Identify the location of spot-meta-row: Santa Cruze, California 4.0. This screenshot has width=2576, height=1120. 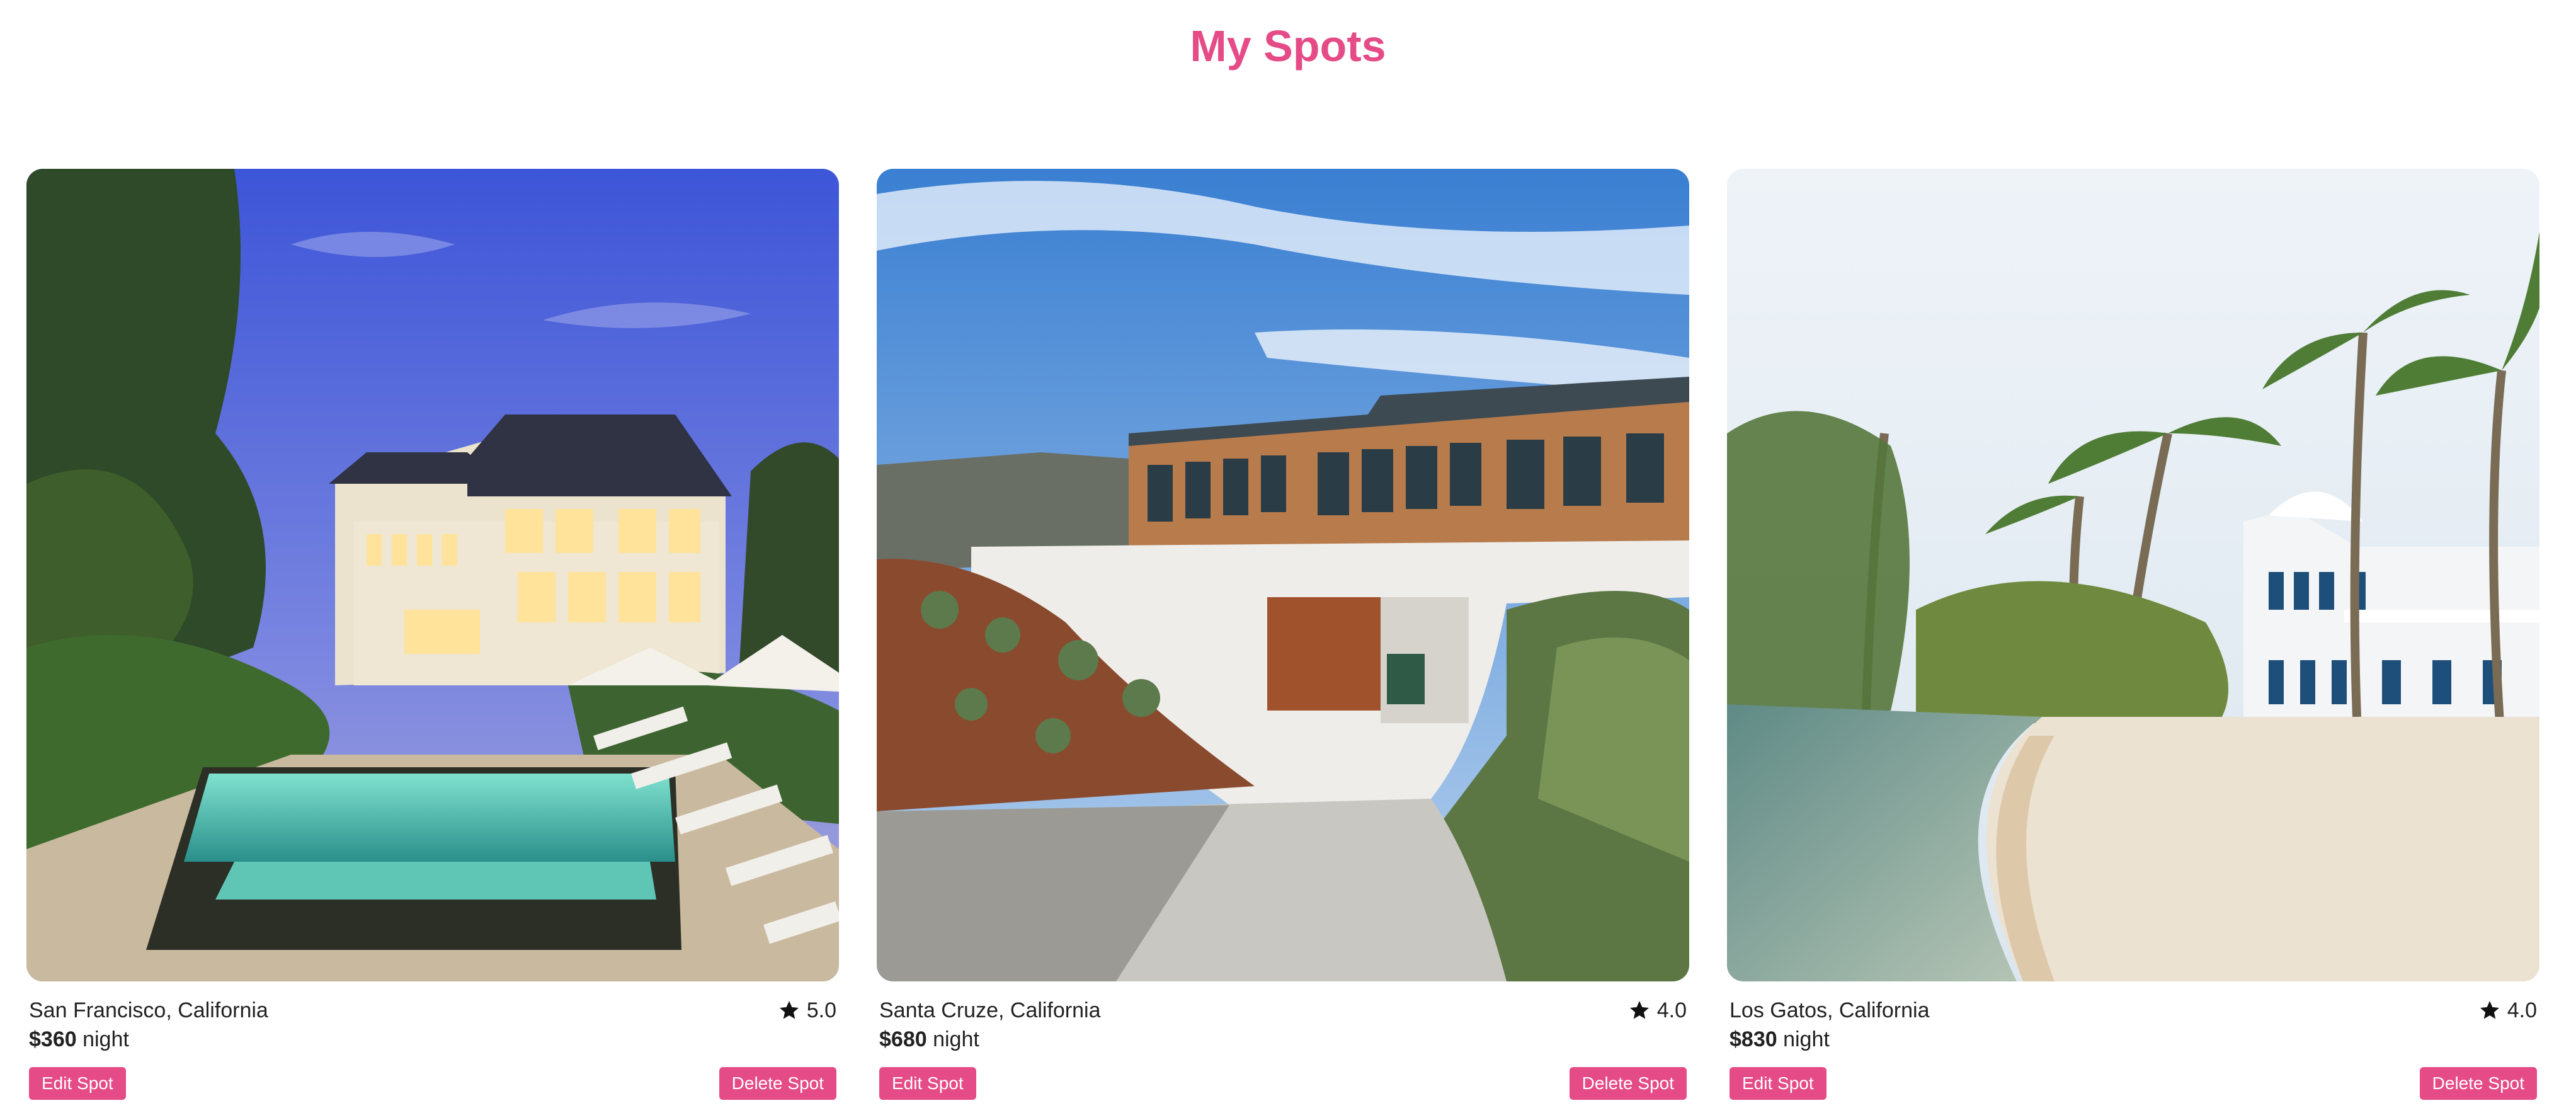
(1283, 1010).